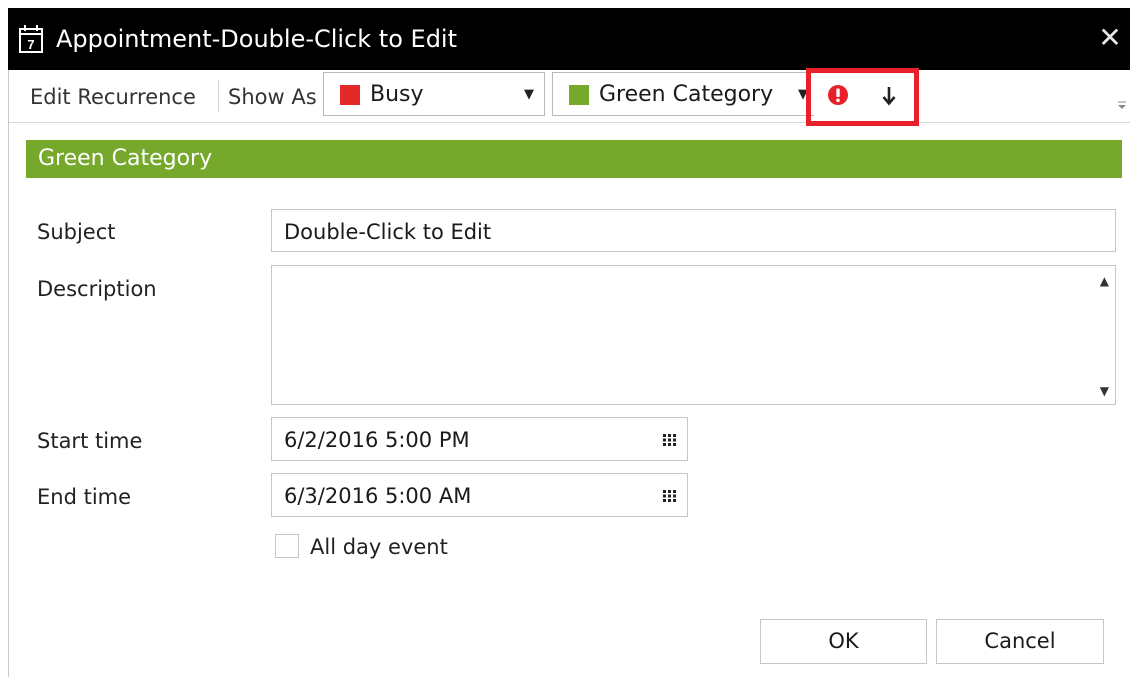 Image resolution: width=1130 pixels, height=677 pixels. I want to click on start-time-picker: 6/2/2016 5:00 PM, so click(479, 439).